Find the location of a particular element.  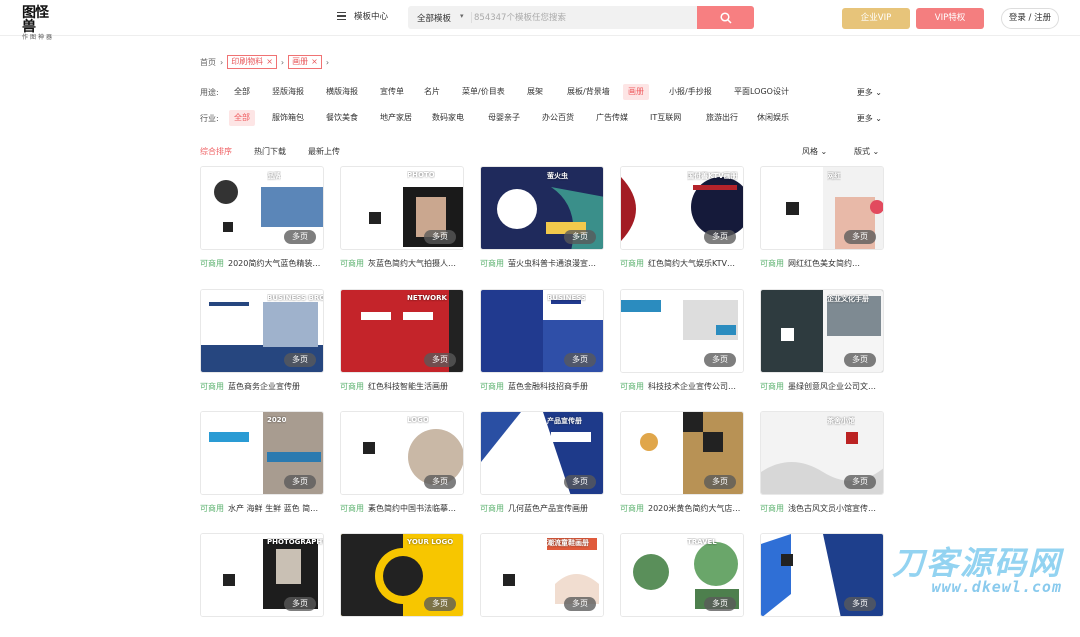

usage-option: 名片 is located at coordinates (432, 92).